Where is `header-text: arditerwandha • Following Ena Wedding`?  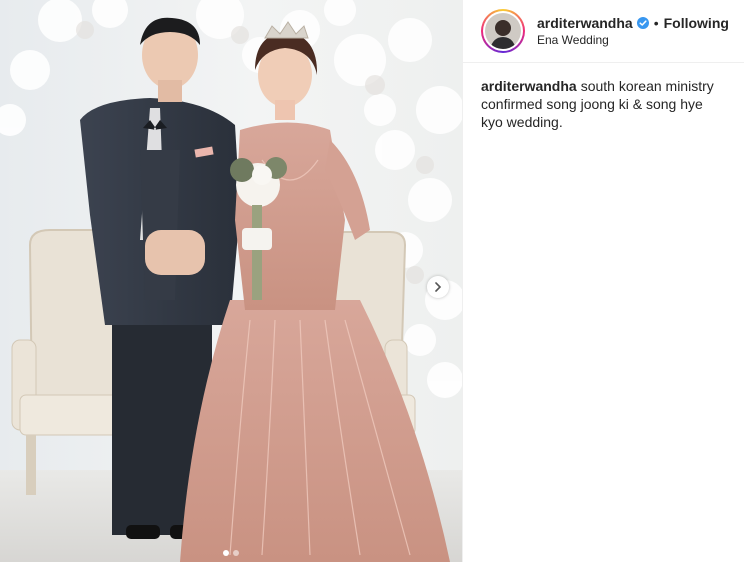
header-text: arditerwandha • Following Ena Wedding is located at coordinates (633, 31).